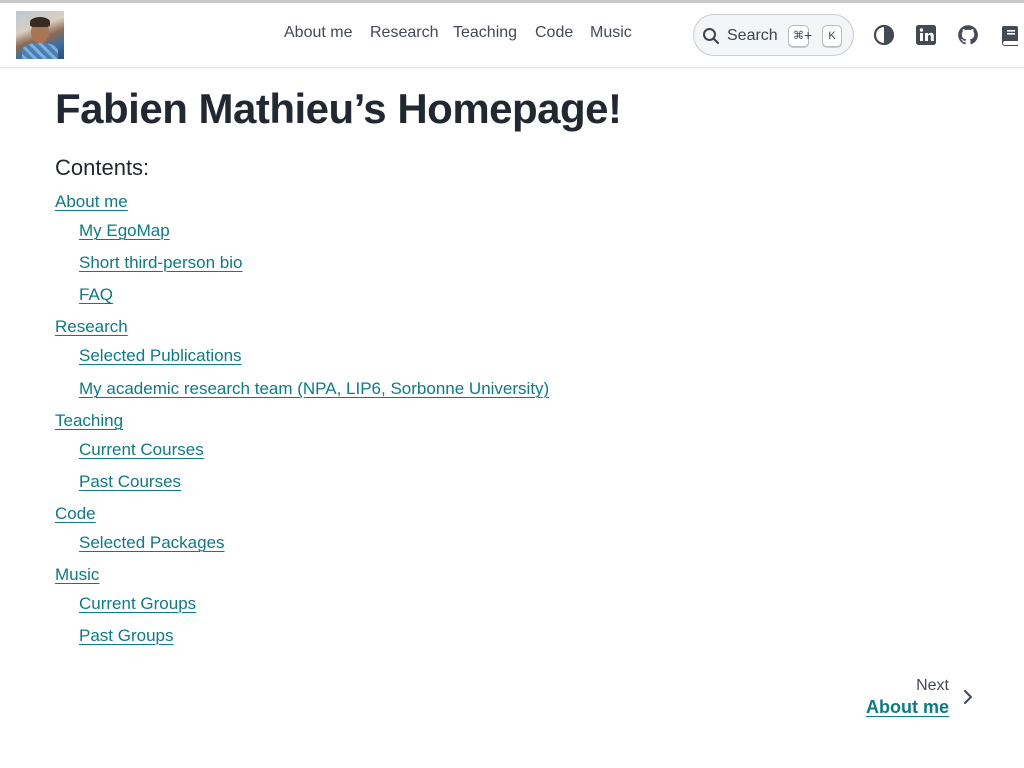 The height and width of the screenshot is (768, 1024). I want to click on toc-link-current-groups: Current Groups, so click(137, 604).